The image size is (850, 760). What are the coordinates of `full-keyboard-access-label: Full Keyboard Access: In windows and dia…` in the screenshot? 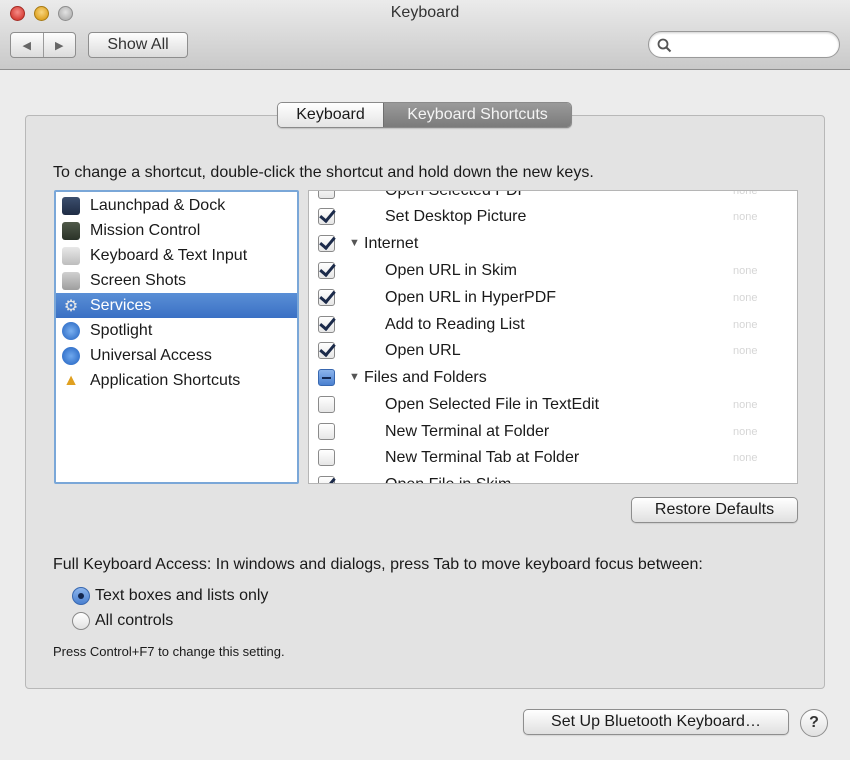 It's located at (378, 564).